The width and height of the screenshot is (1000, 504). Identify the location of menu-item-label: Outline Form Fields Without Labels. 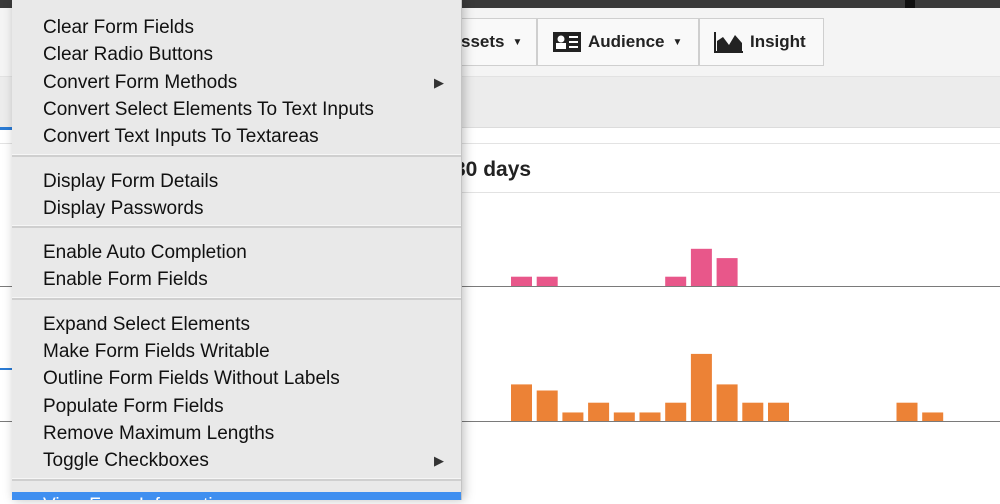
(191, 379).